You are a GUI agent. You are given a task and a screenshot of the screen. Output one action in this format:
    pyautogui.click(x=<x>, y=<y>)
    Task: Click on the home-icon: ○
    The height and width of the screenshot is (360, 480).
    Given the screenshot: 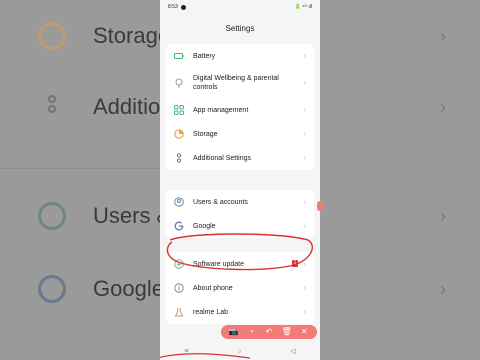 What is the action you would take?
    pyautogui.click(x=239, y=351)
    